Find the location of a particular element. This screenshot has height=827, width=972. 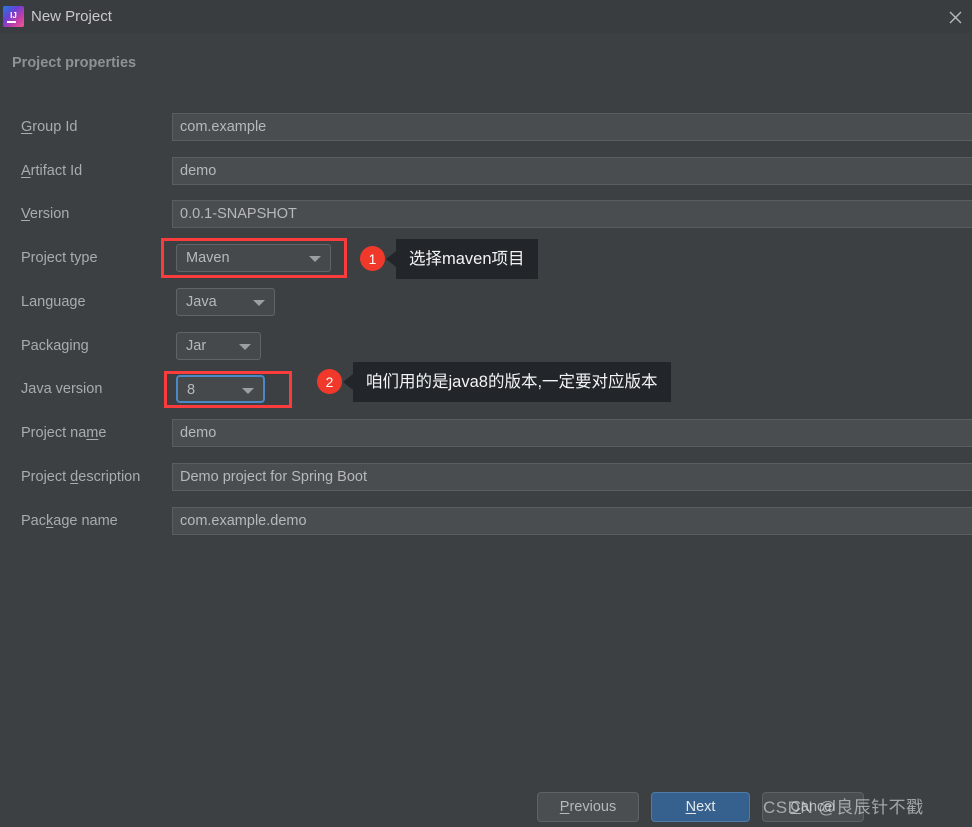

label-java-version: Java version is located at coordinates (62, 389).